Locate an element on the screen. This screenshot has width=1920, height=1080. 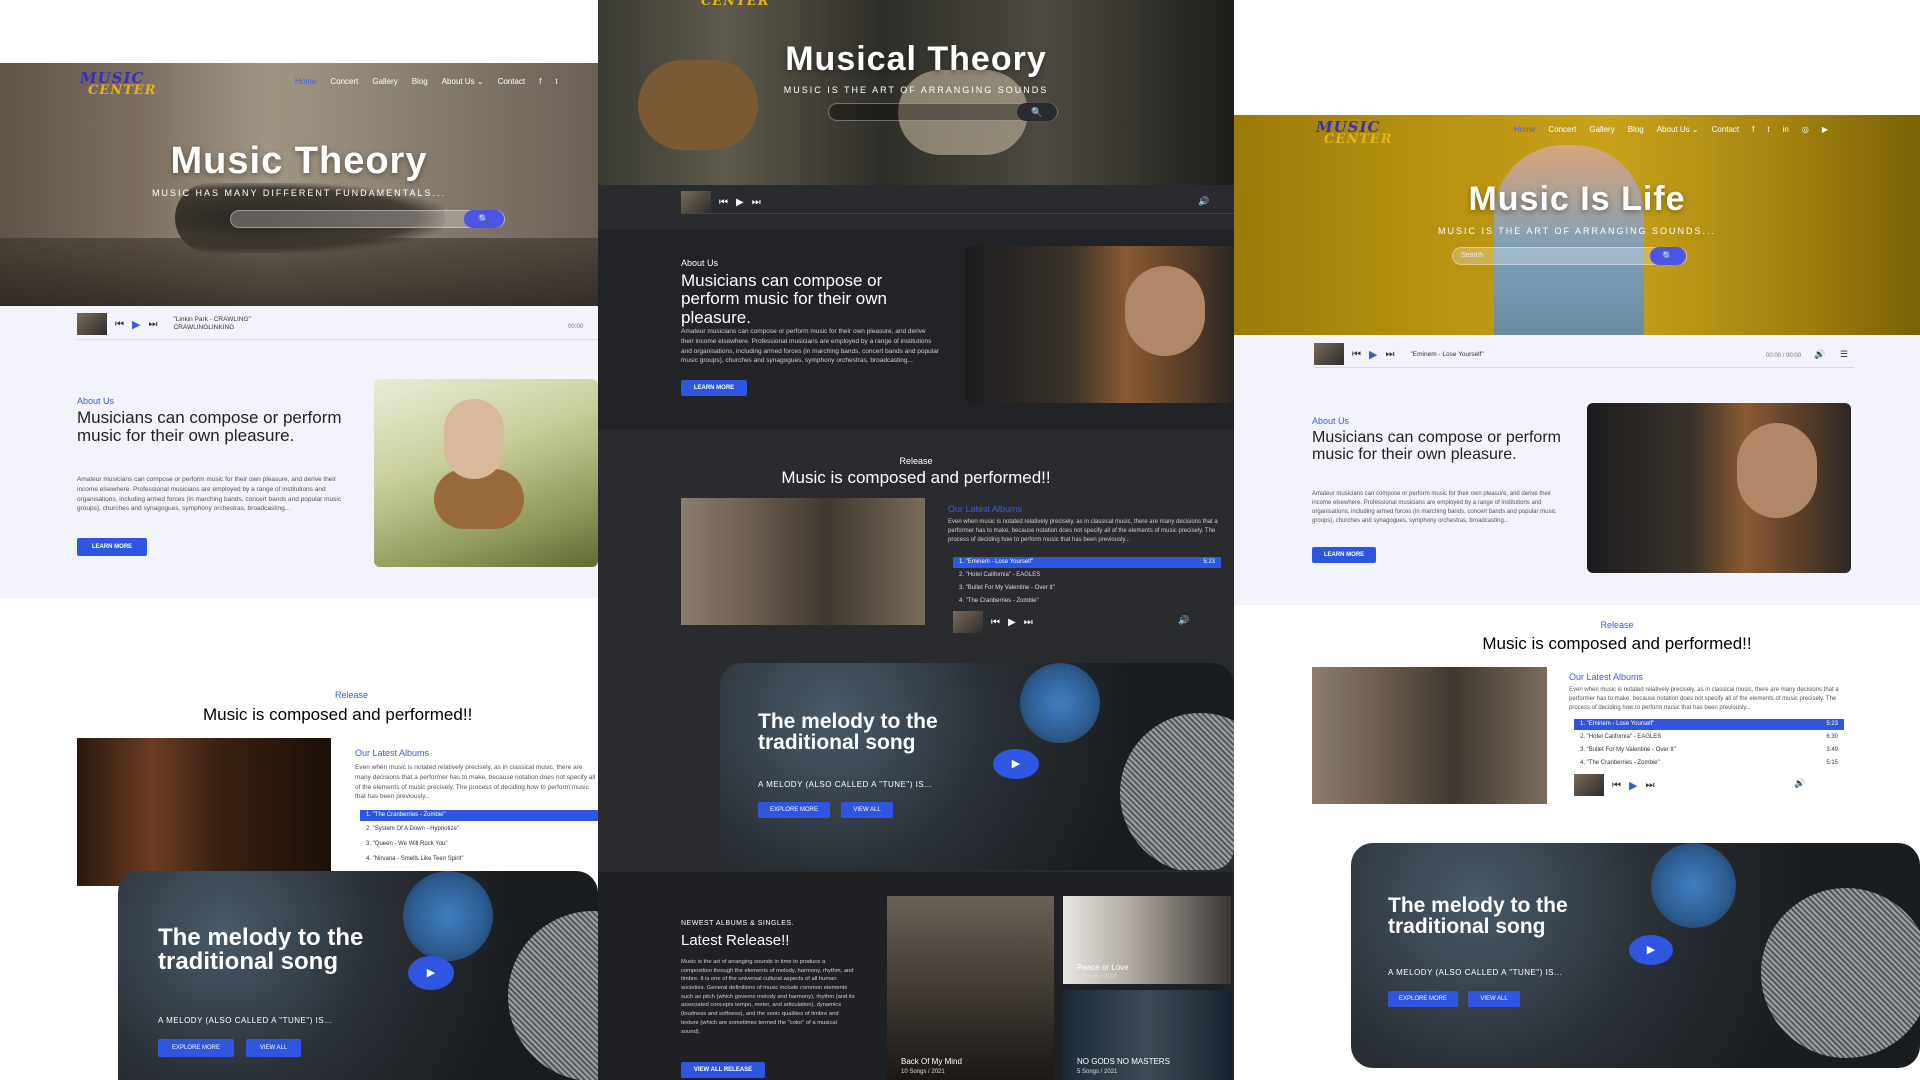
right-about-label: About Us is located at coordinates (1331, 421).